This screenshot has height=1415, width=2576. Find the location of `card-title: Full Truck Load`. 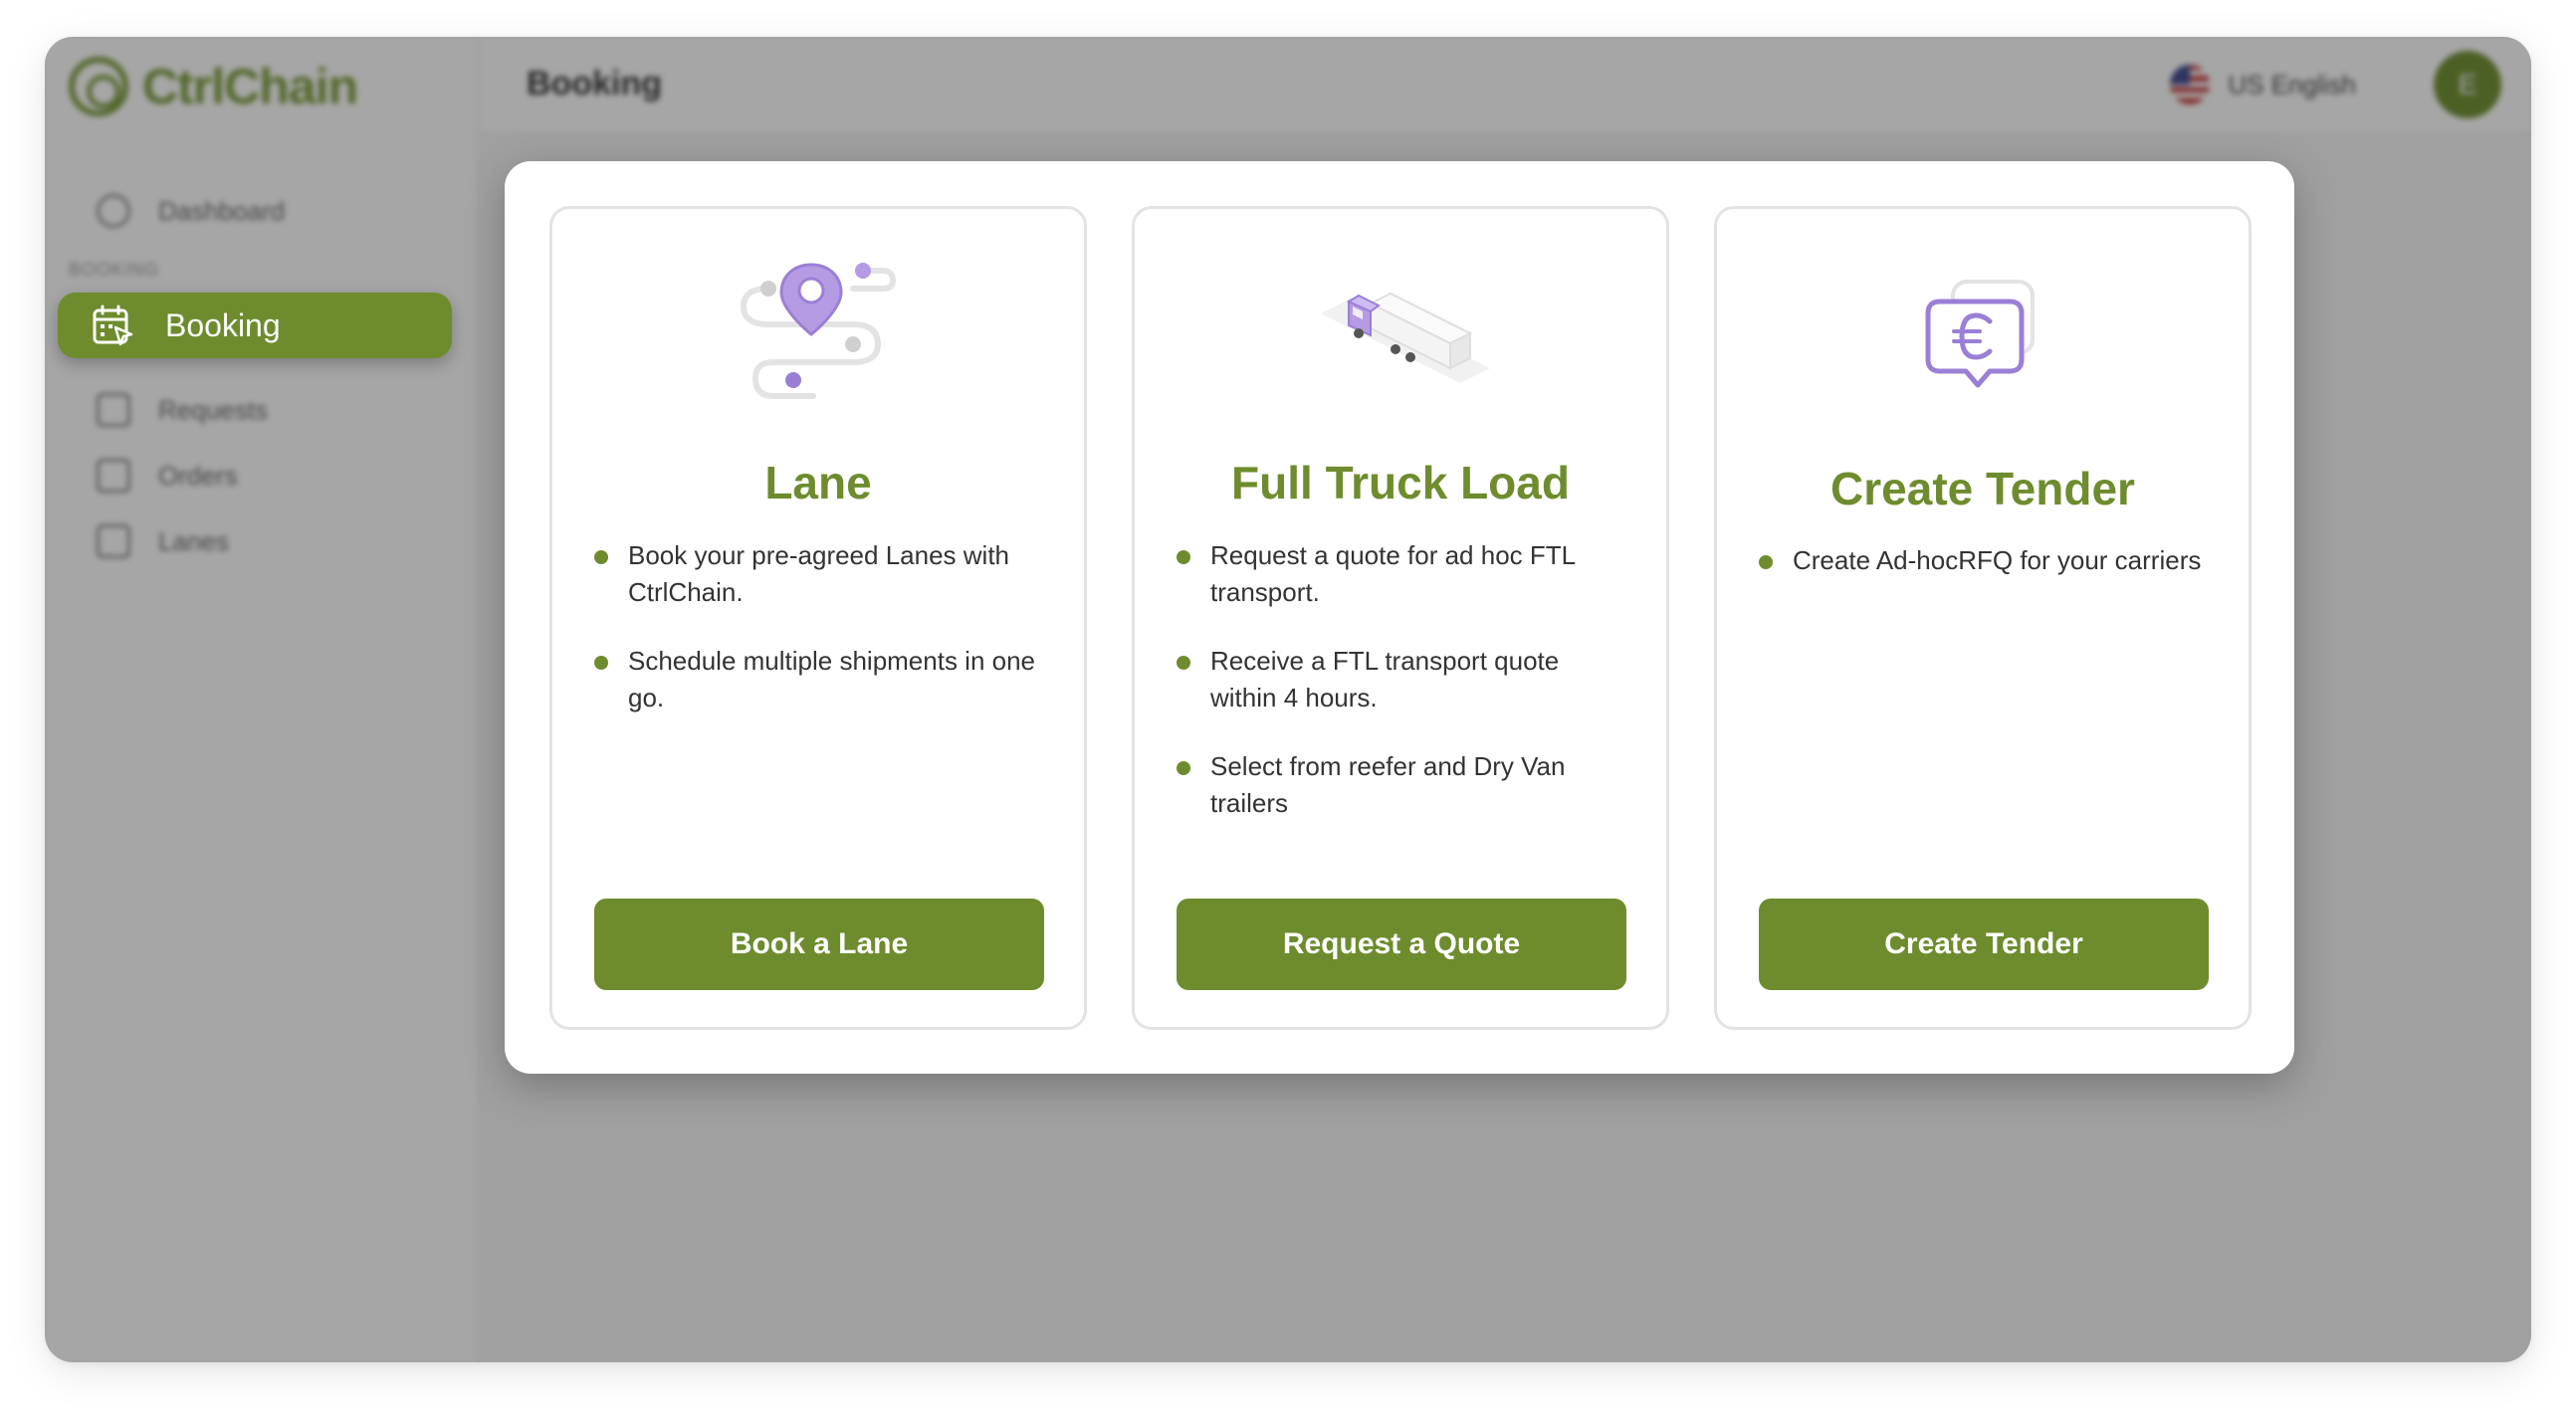

card-title: Full Truck Load is located at coordinates (1400, 482).